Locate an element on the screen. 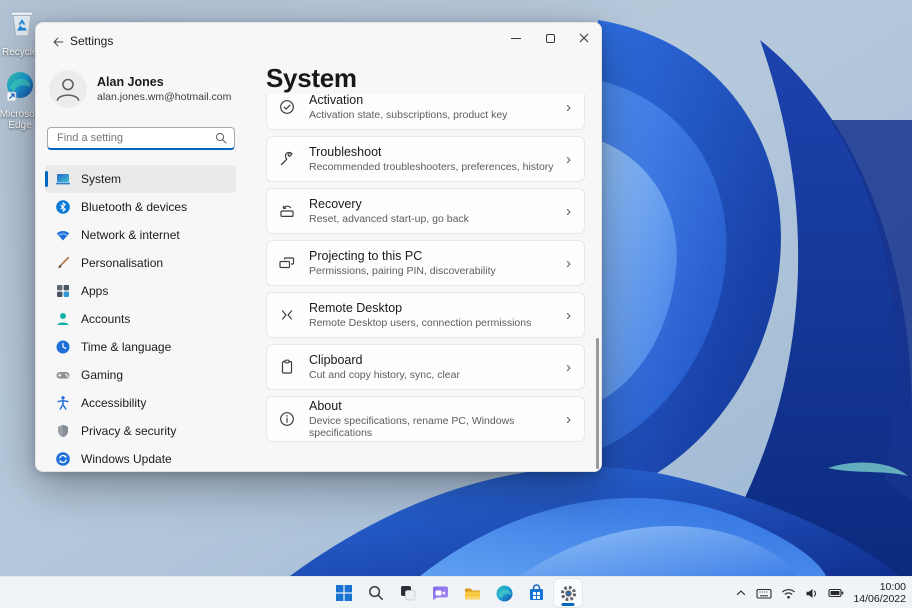  sidebar-item-accounts: Accounts is located at coordinates (140, 319).